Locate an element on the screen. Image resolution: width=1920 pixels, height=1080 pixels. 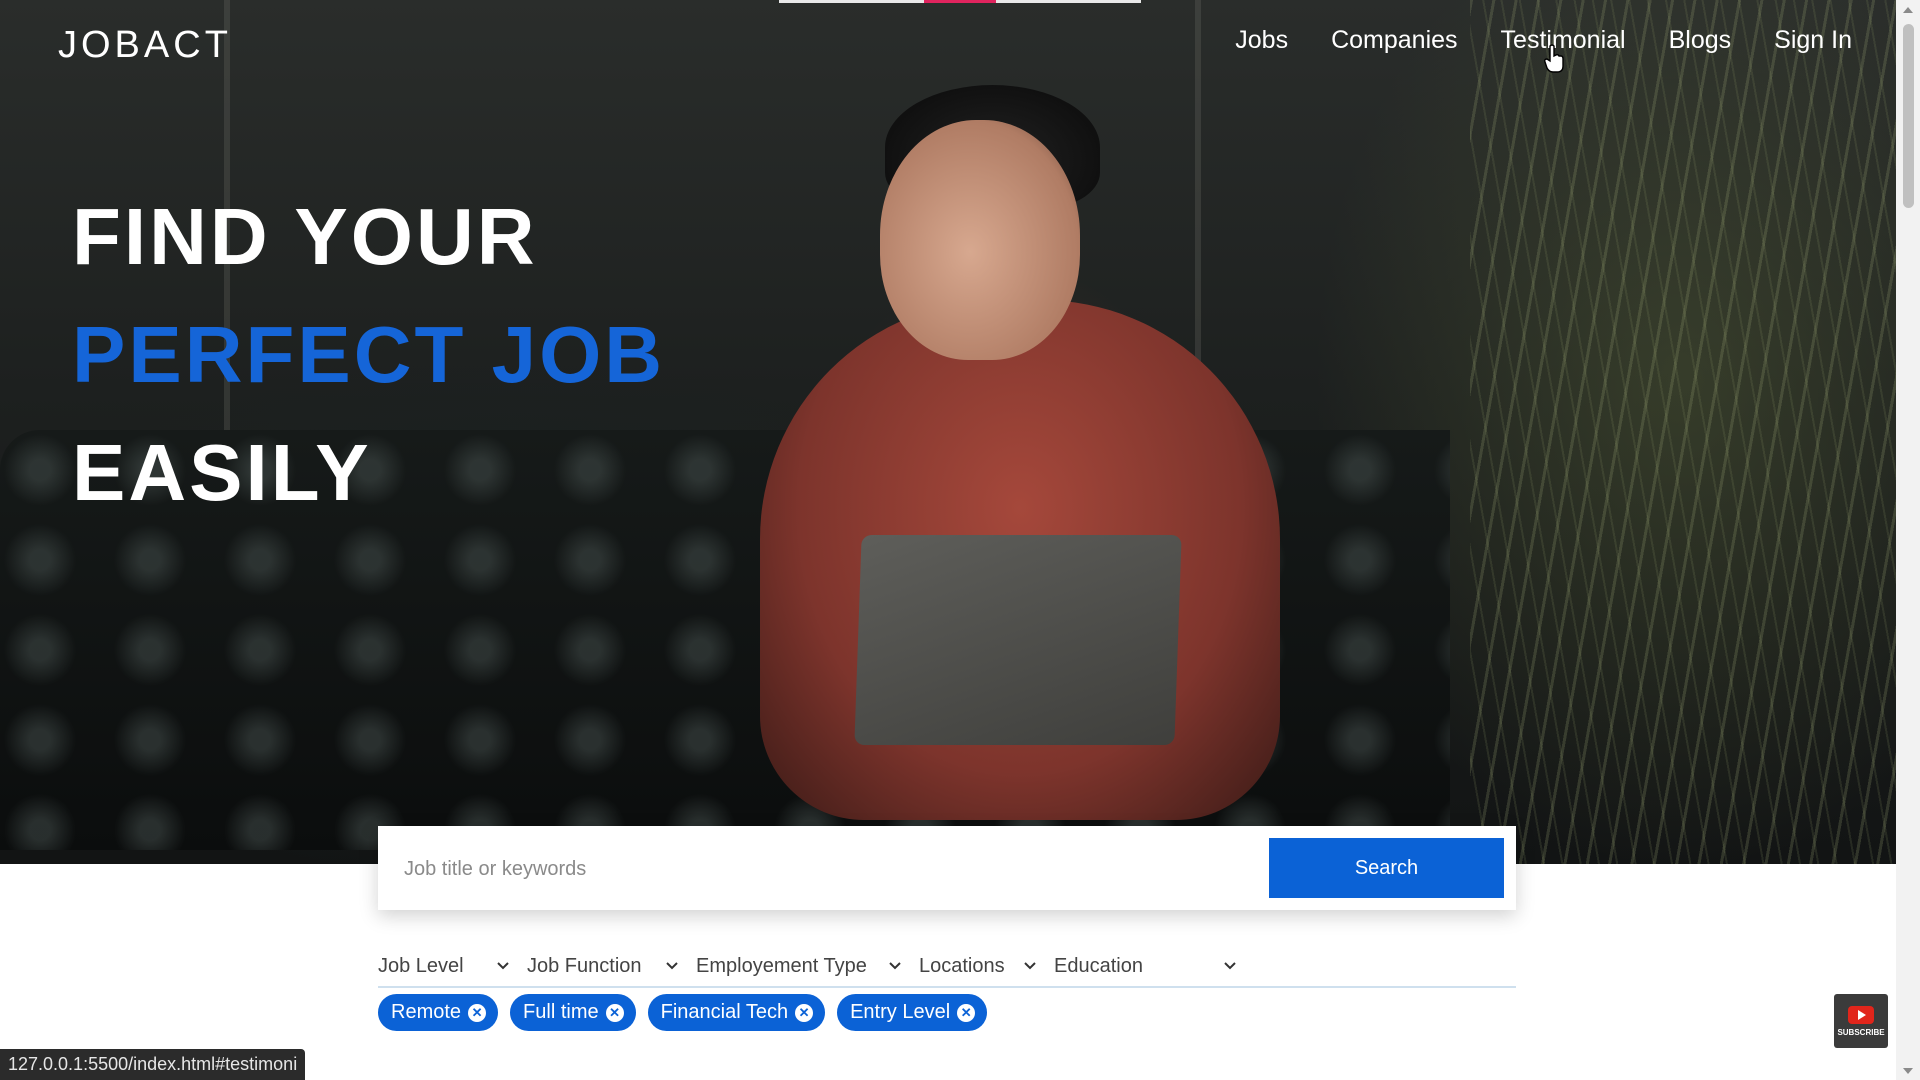
nav-jobs: Jobs is located at coordinates (1261, 40).